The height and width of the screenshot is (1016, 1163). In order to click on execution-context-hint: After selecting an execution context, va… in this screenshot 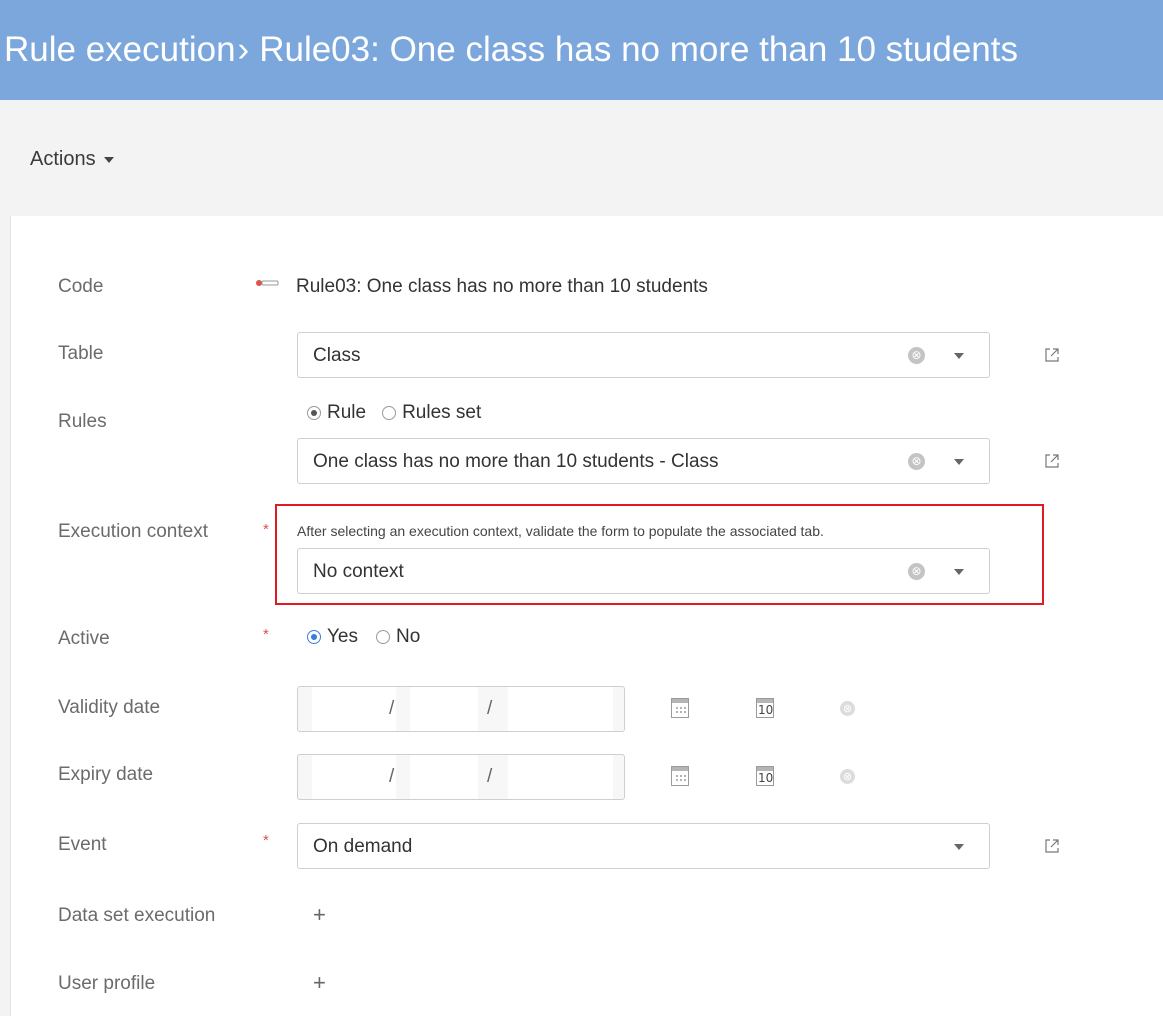, I will do `click(560, 531)`.